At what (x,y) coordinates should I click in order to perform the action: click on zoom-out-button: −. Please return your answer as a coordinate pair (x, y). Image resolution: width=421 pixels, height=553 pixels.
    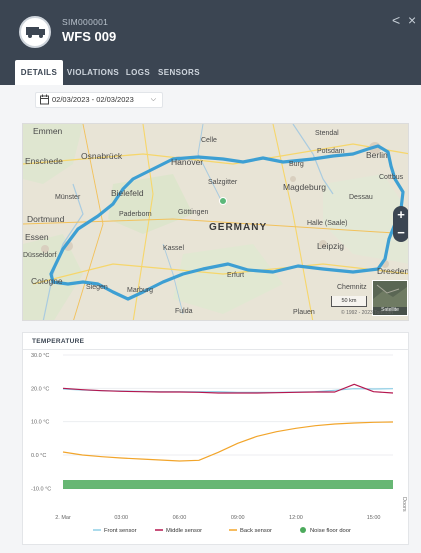
    Looking at the image, I should click on (400, 233).